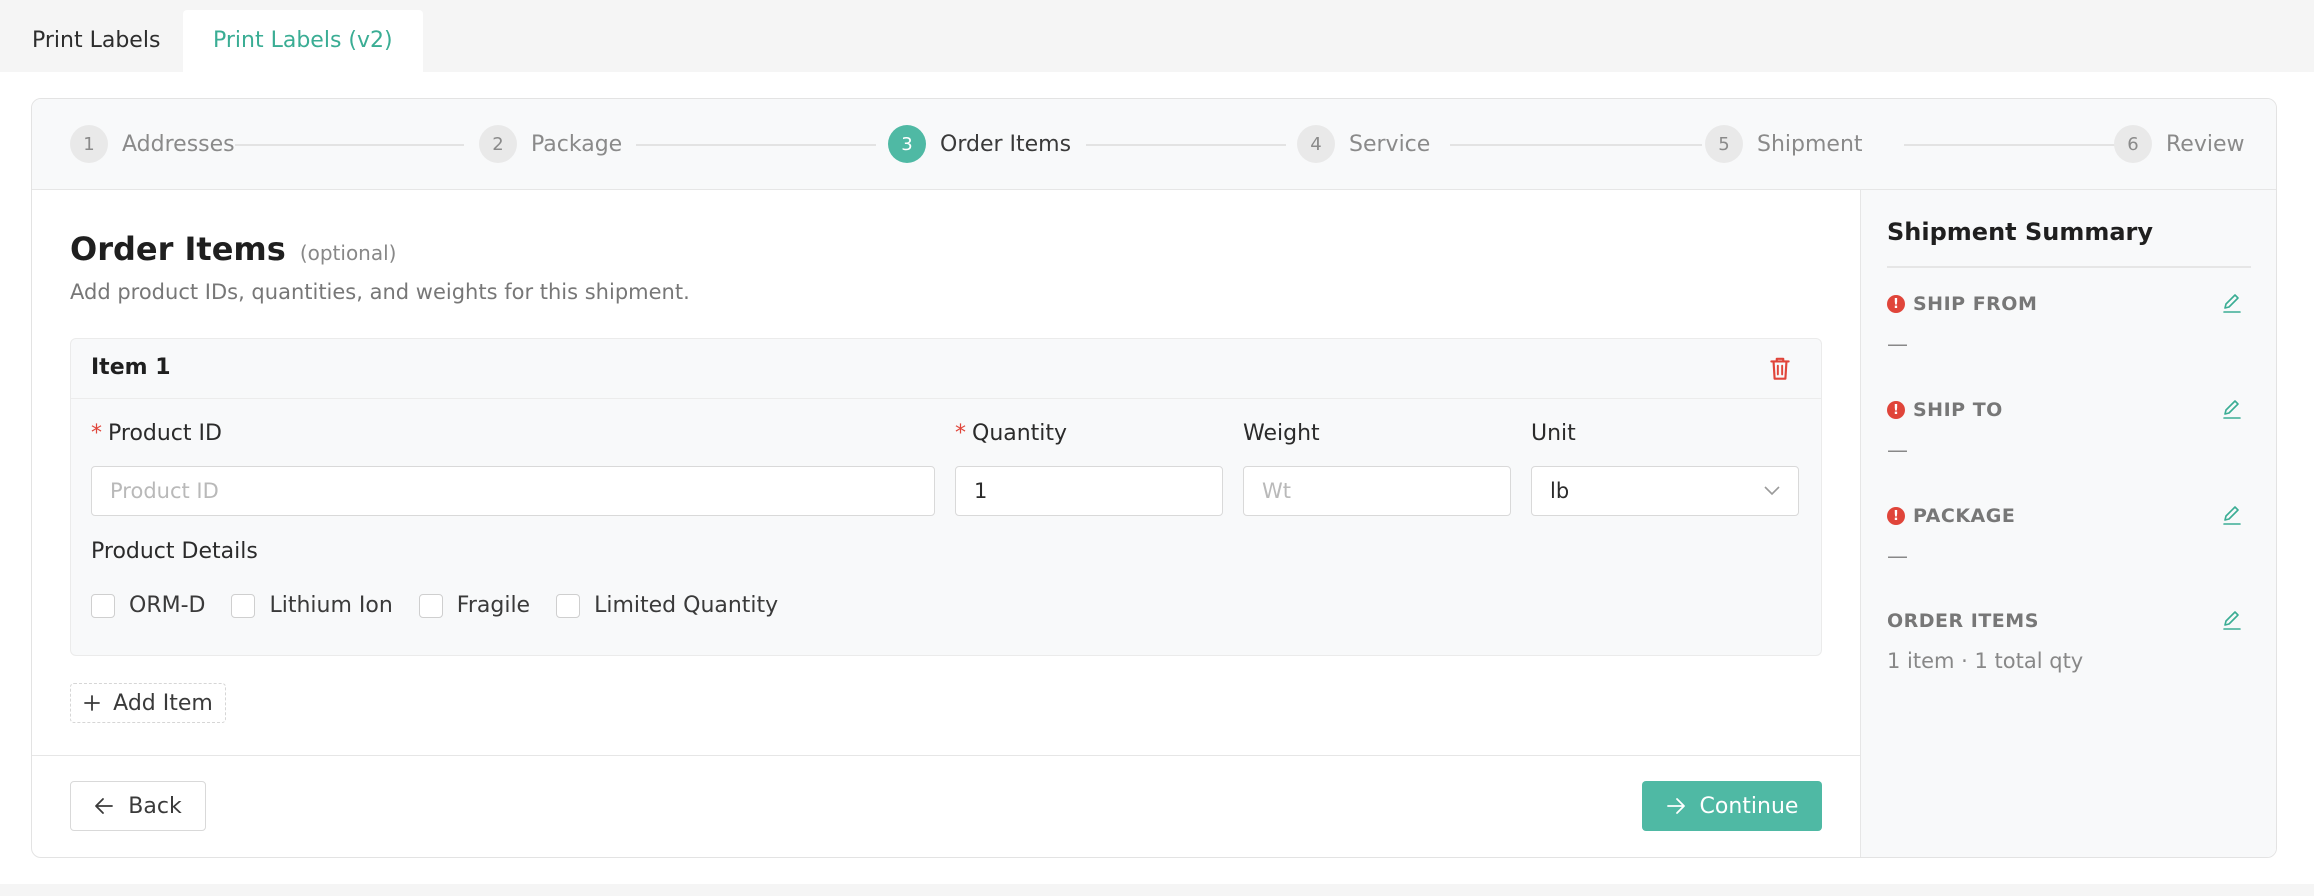 The image size is (2314, 896). I want to click on step-number: 4, so click(1316, 144).